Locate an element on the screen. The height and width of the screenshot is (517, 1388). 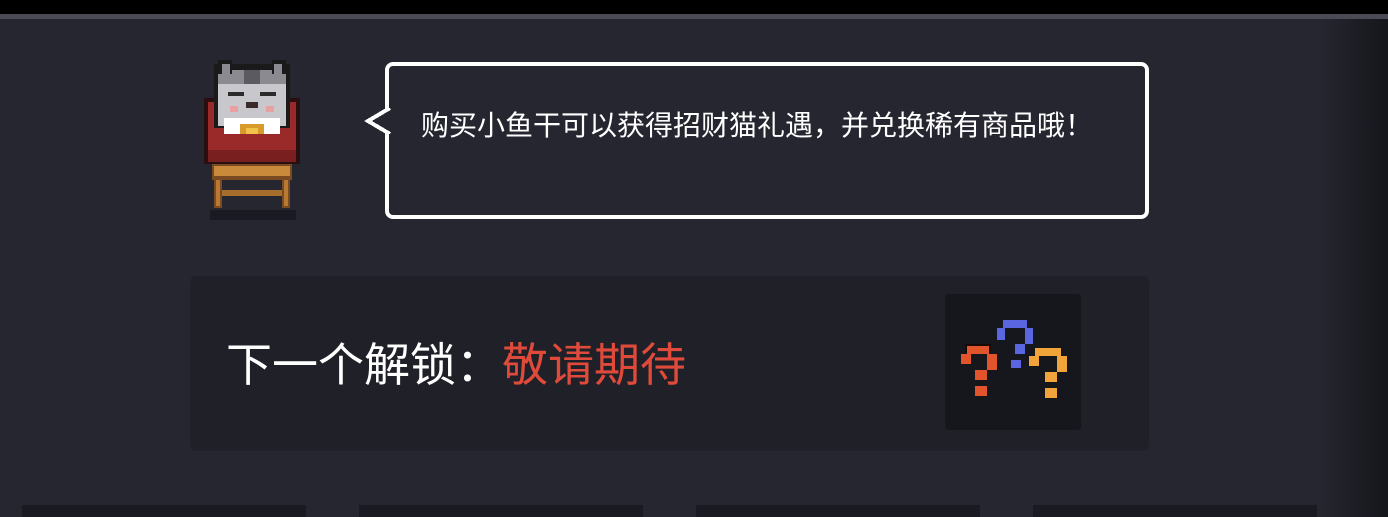
next-unlock-label: 下一个解锁： is located at coordinates (364, 365).